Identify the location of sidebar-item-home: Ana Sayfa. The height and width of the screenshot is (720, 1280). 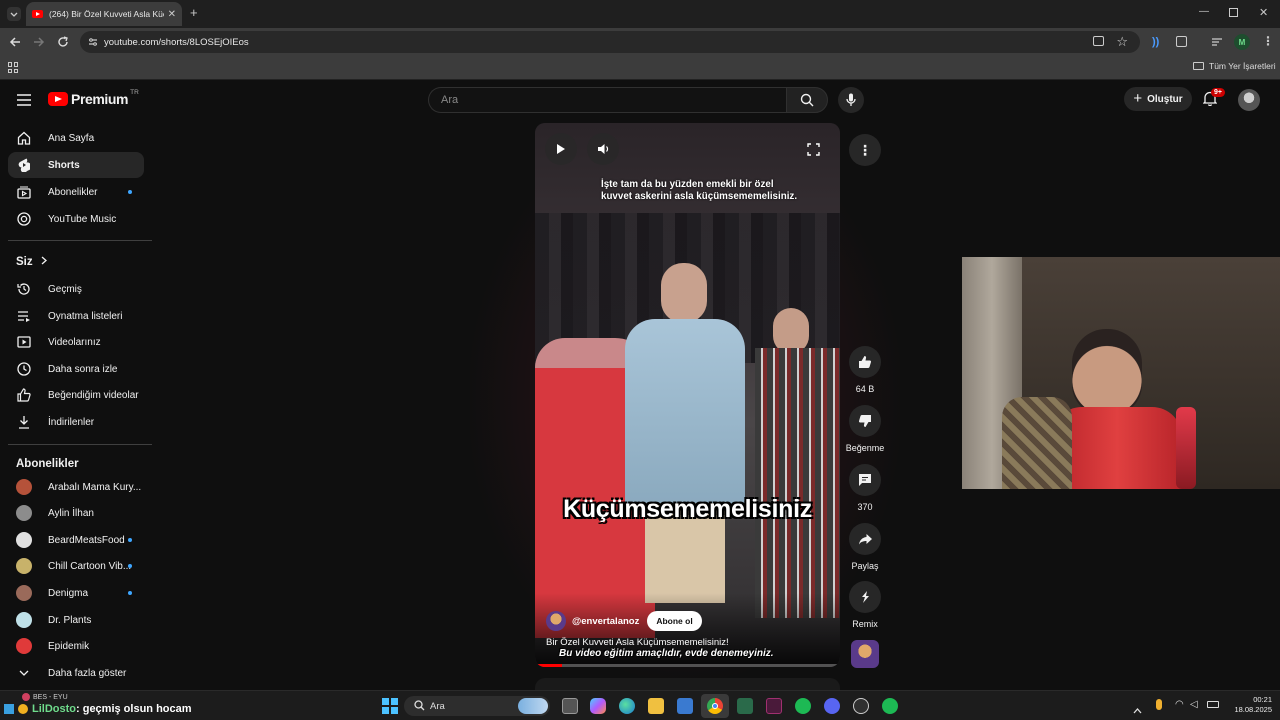
(76, 138).